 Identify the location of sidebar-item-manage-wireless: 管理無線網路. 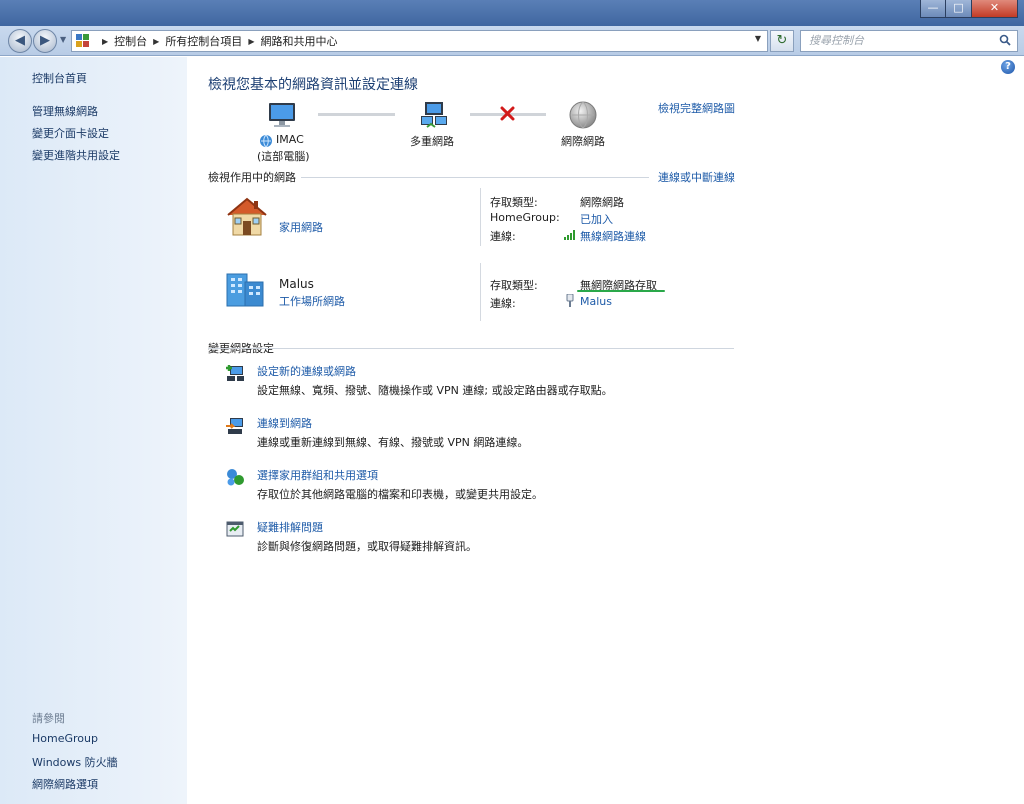
(65, 111).